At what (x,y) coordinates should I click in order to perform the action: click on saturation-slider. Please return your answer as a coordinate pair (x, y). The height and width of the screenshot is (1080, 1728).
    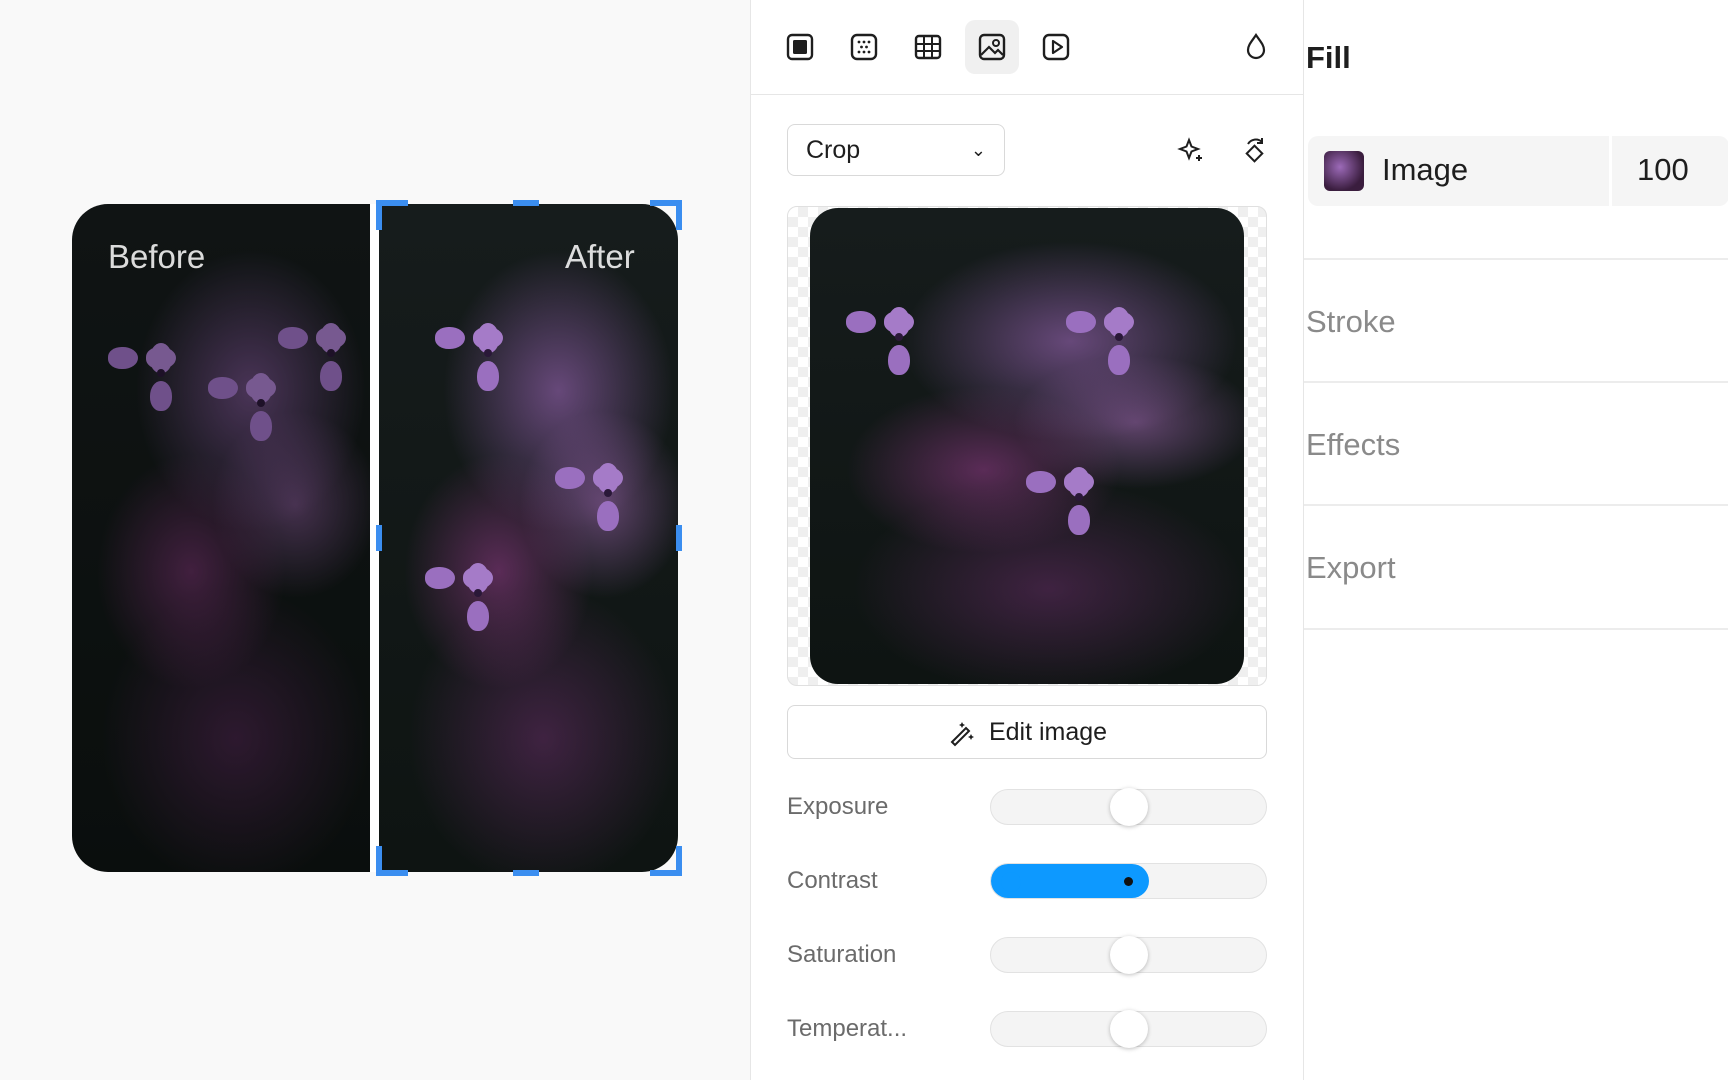
    Looking at the image, I should click on (1128, 955).